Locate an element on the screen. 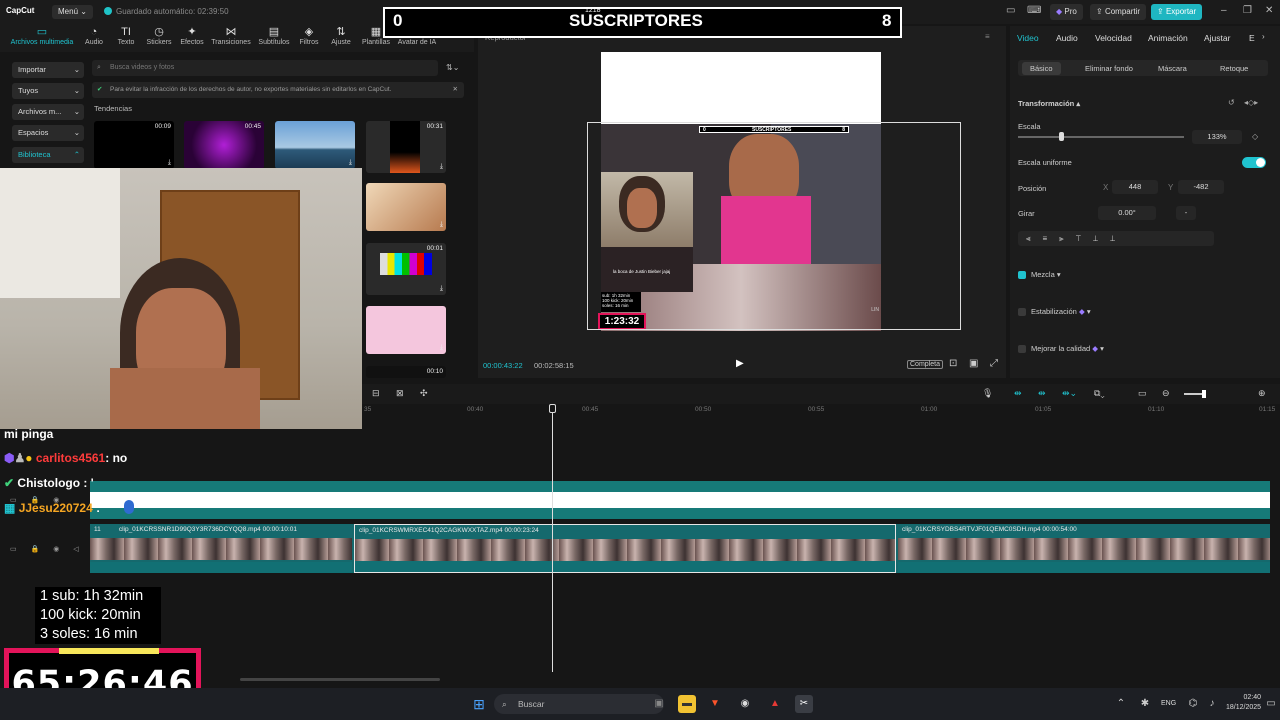  obs-icon: ◉ is located at coordinates (745, 704).